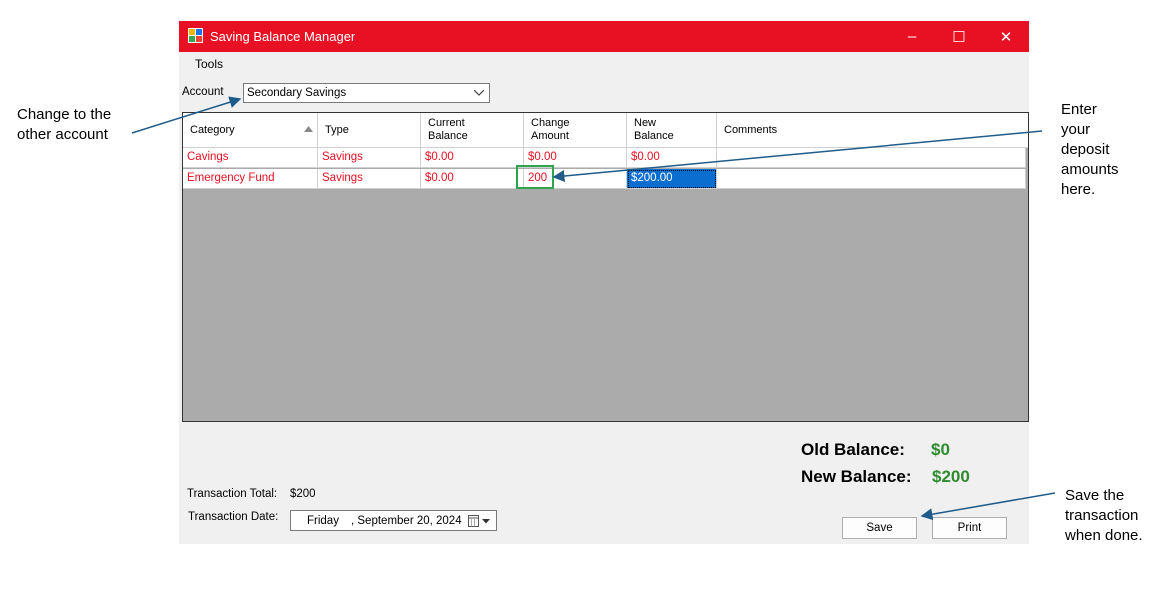 Image resolution: width=1173 pixels, height=596 pixels. I want to click on deposit-arrow, so click(797, 156).